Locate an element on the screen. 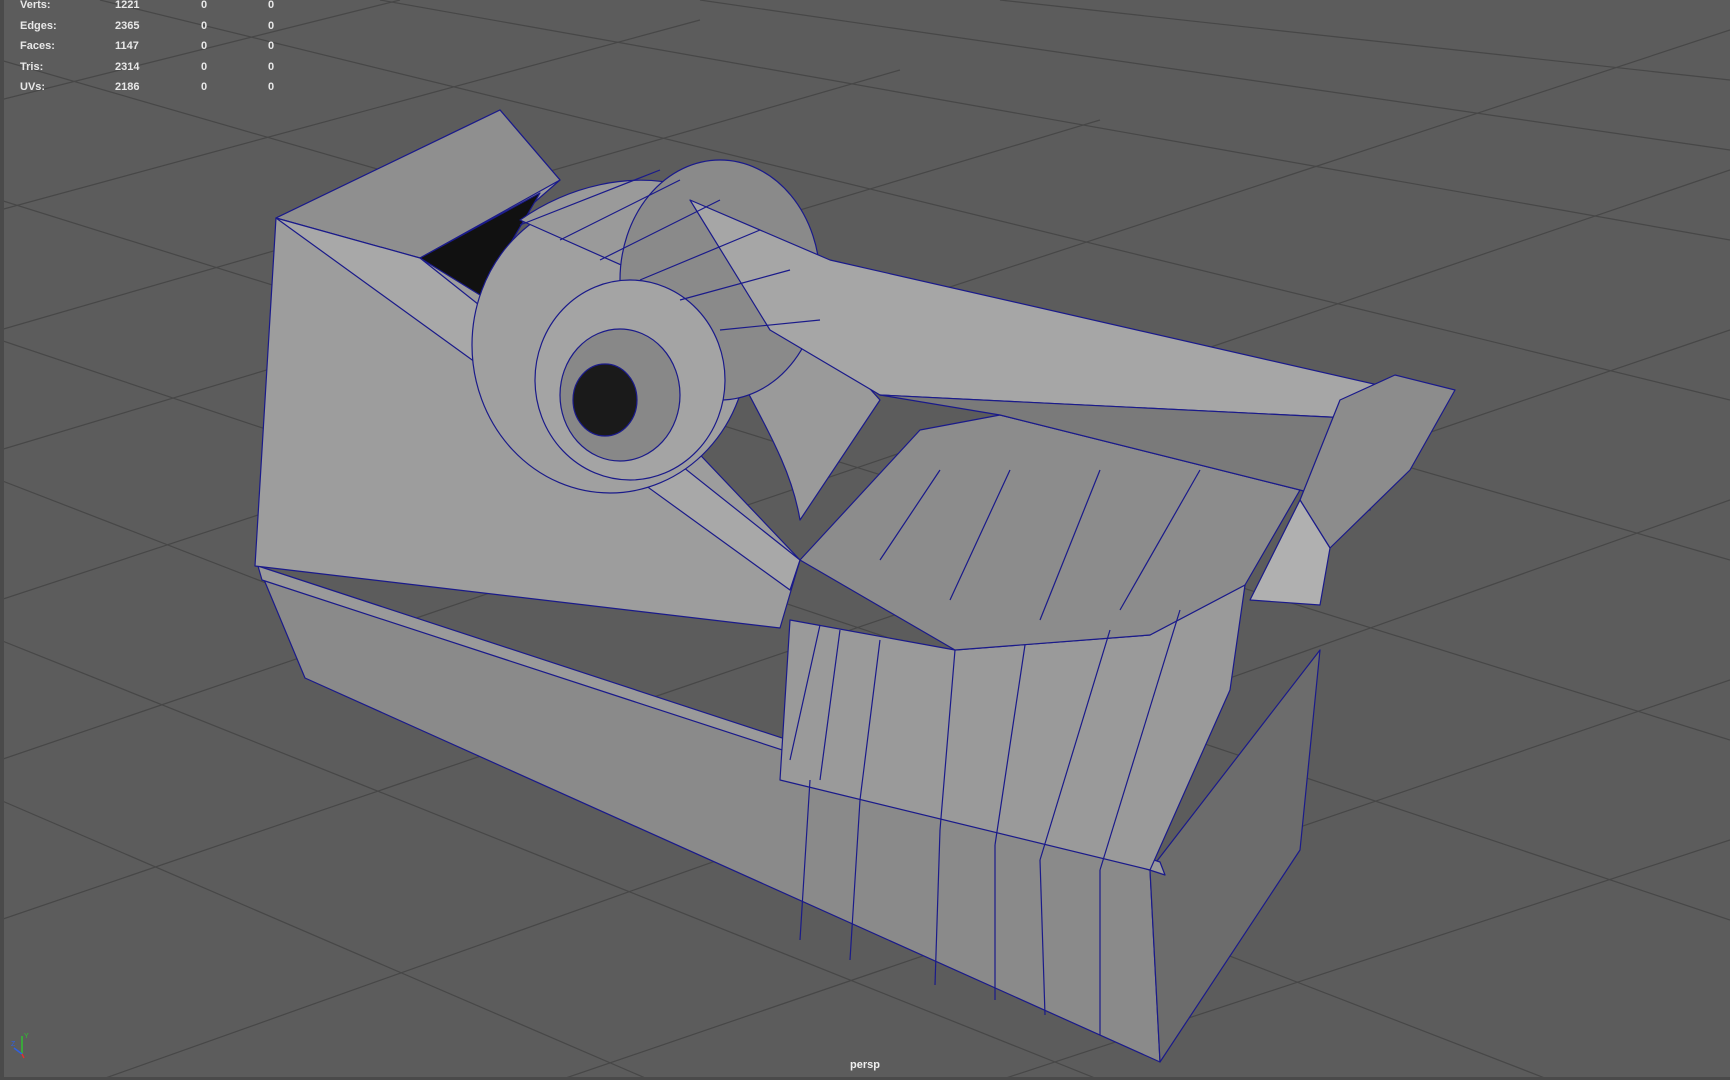 This screenshot has height=1080, width=1730. hud-value-object: 2365 is located at coordinates (127, 25).